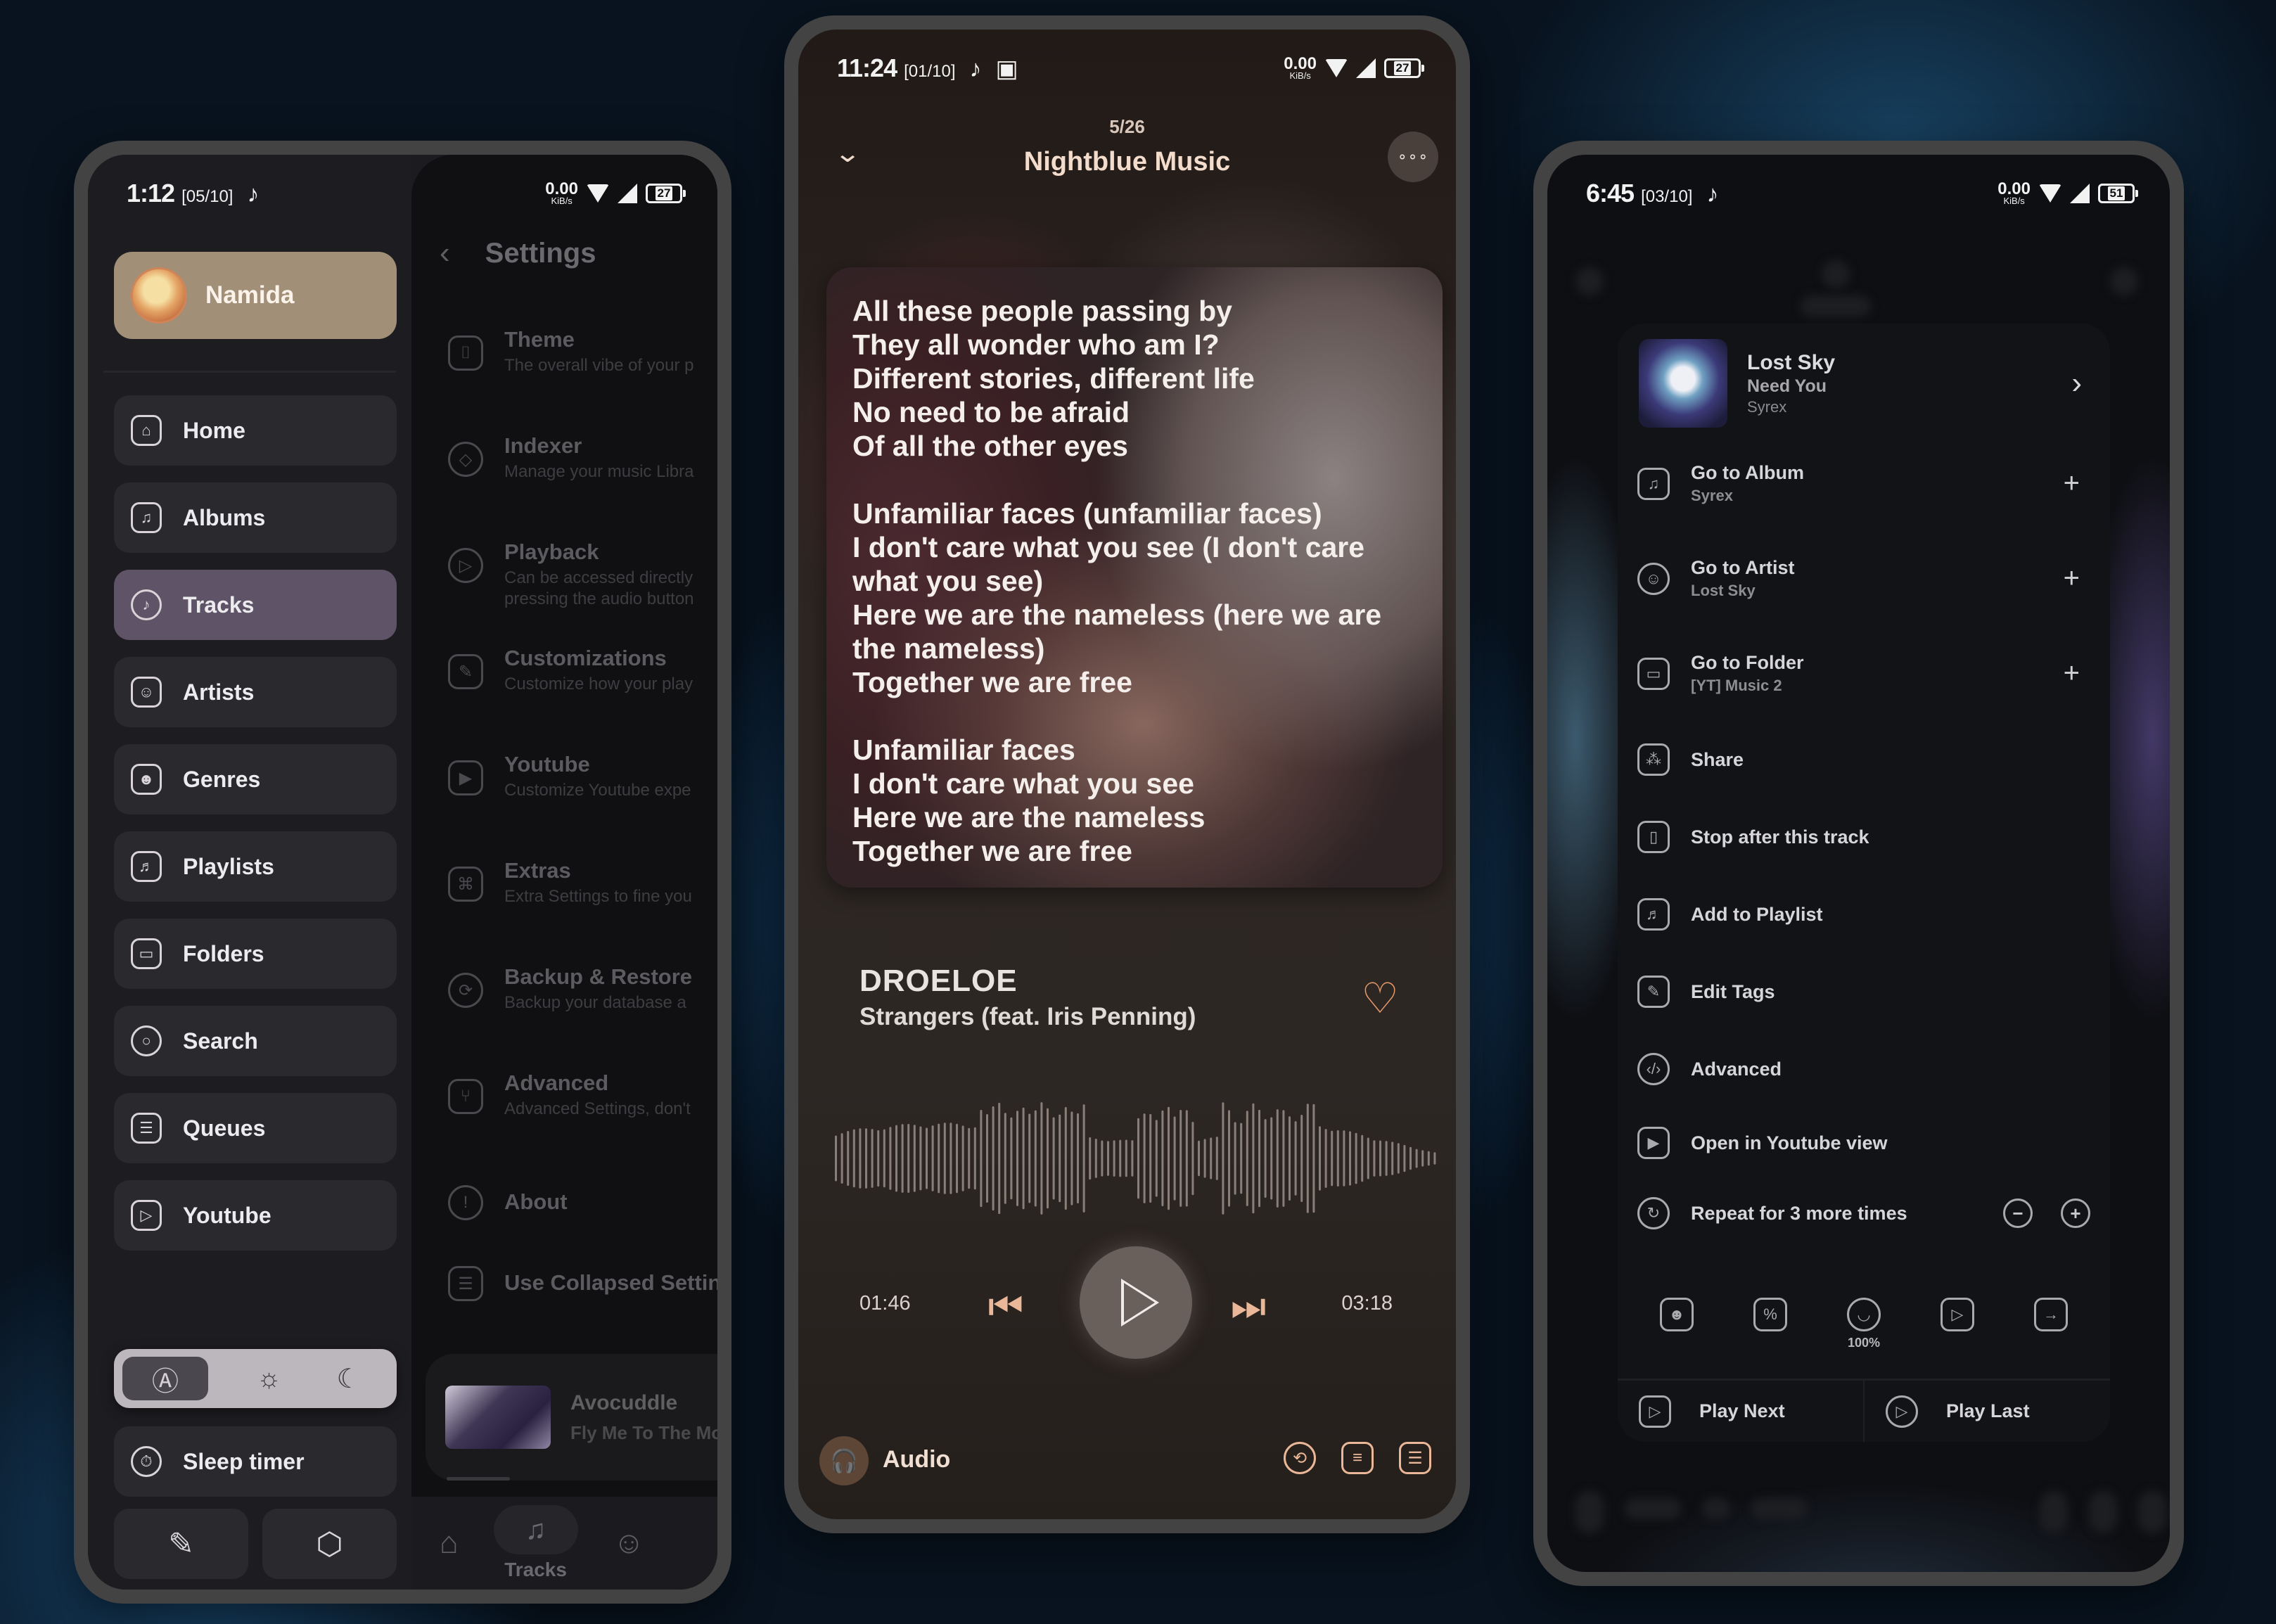  Describe the element at coordinates (916, 1459) in the screenshot. I see `audio-source-label: Audio` at that location.